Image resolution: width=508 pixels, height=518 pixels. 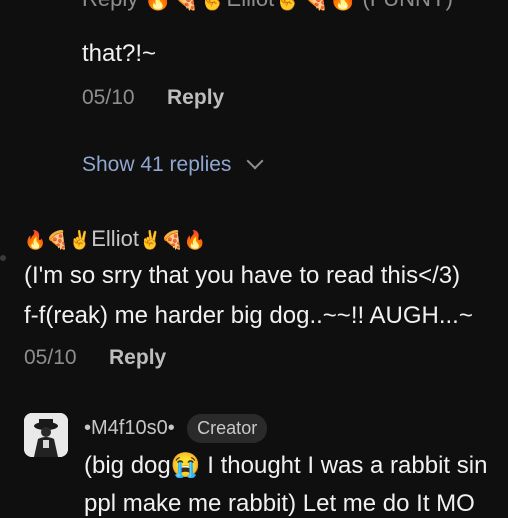 I want to click on profile-photo-icon, so click(x=46, y=435).